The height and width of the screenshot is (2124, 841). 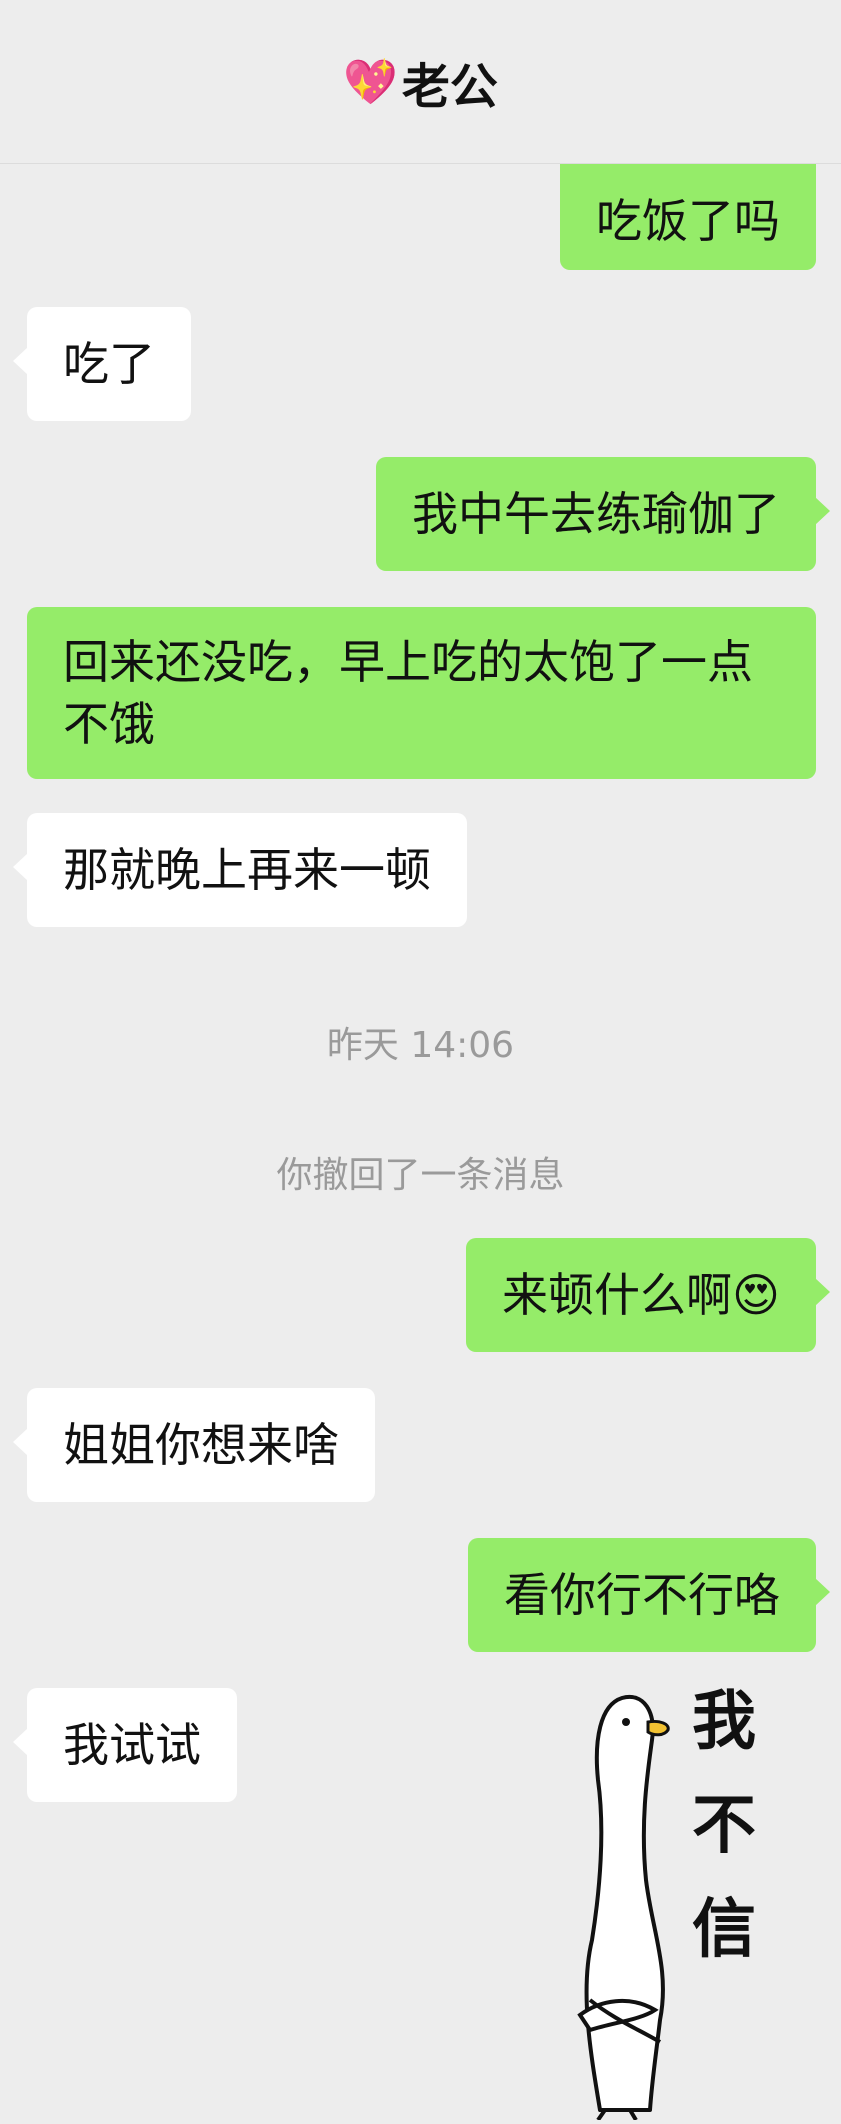 I want to click on message-bubble-sent: 我中午去练瑜伽了, so click(x=603, y=514).